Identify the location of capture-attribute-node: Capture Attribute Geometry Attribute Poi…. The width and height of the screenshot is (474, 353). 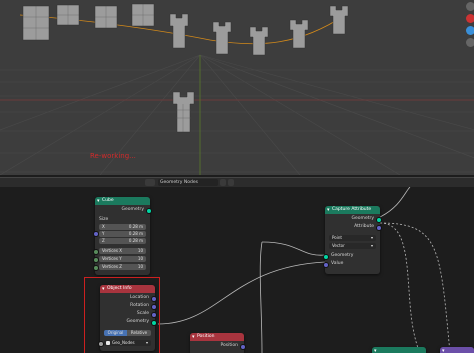
(352, 240).